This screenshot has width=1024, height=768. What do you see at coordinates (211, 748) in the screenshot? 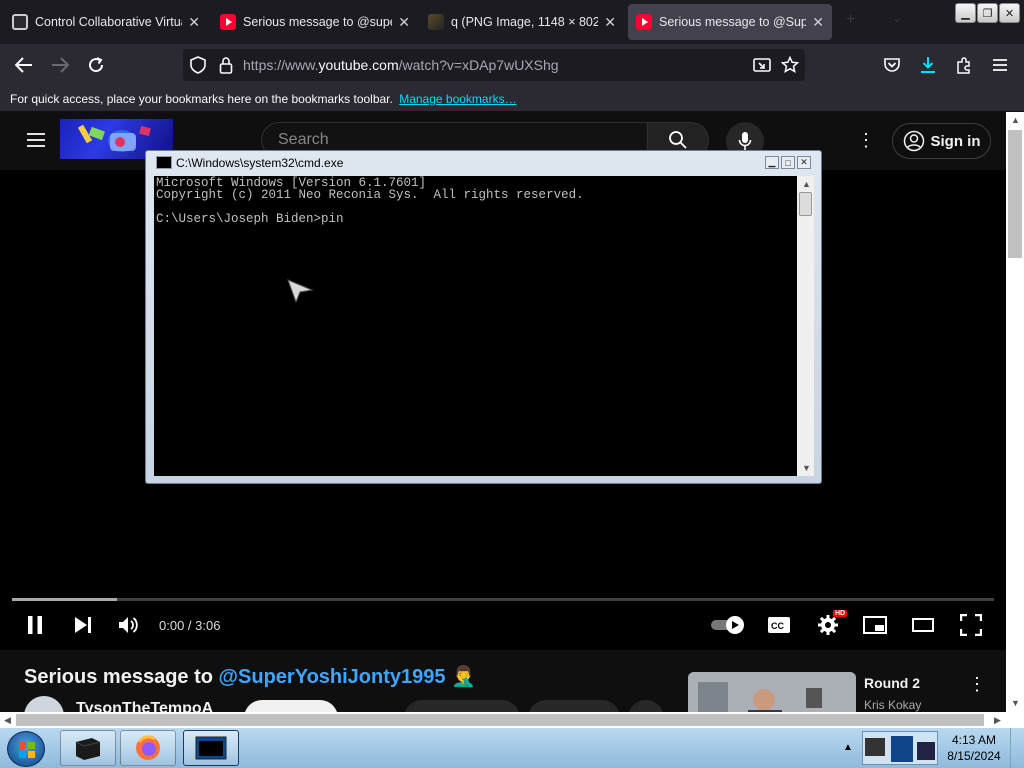
I see `taskbar-cmd` at bounding box center [211, 748].